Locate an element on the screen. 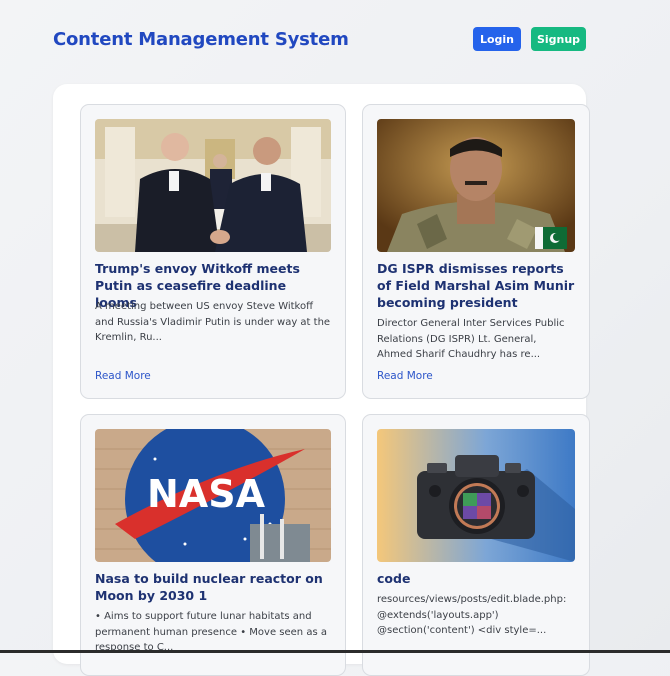  photo-two-men-shaking-hands is located at coordinates (213, 185).